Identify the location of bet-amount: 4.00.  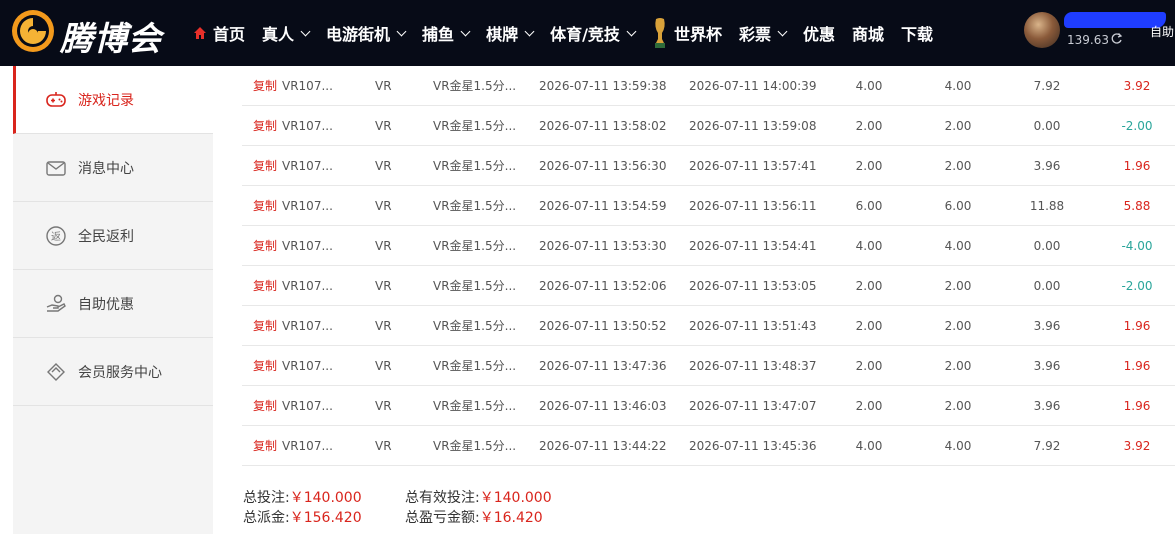
(869, 446).